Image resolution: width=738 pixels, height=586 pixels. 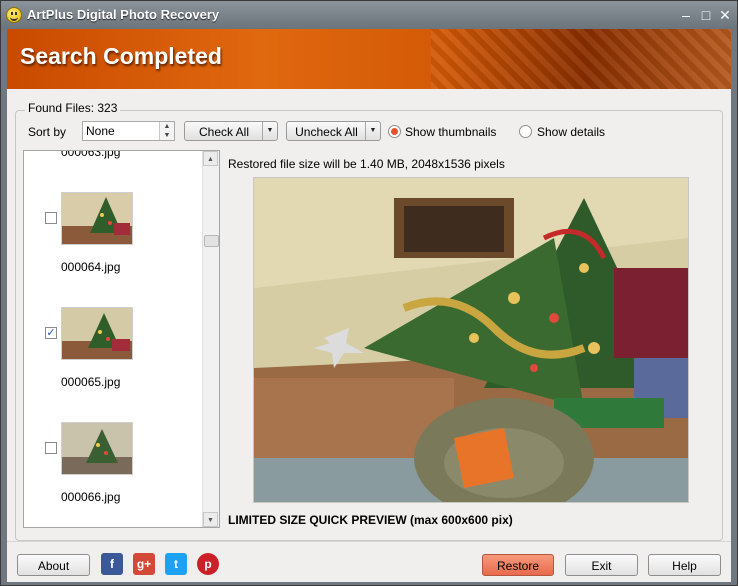 What do you see at coordinates (91, 154) in the screenshot?
I see `file-name: 000063.jpg` at bounding box center [91, 154].